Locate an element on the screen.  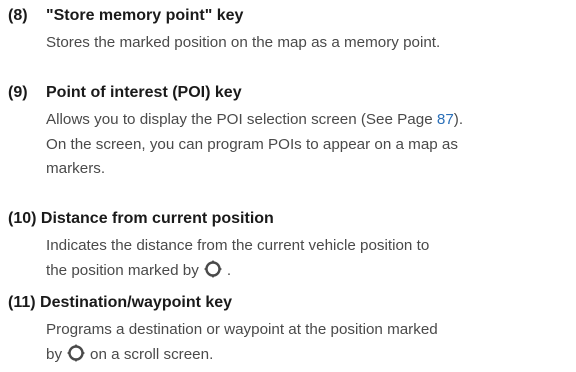
entry-heading: (10) Distance from current position is located at coordinates (141, 218).